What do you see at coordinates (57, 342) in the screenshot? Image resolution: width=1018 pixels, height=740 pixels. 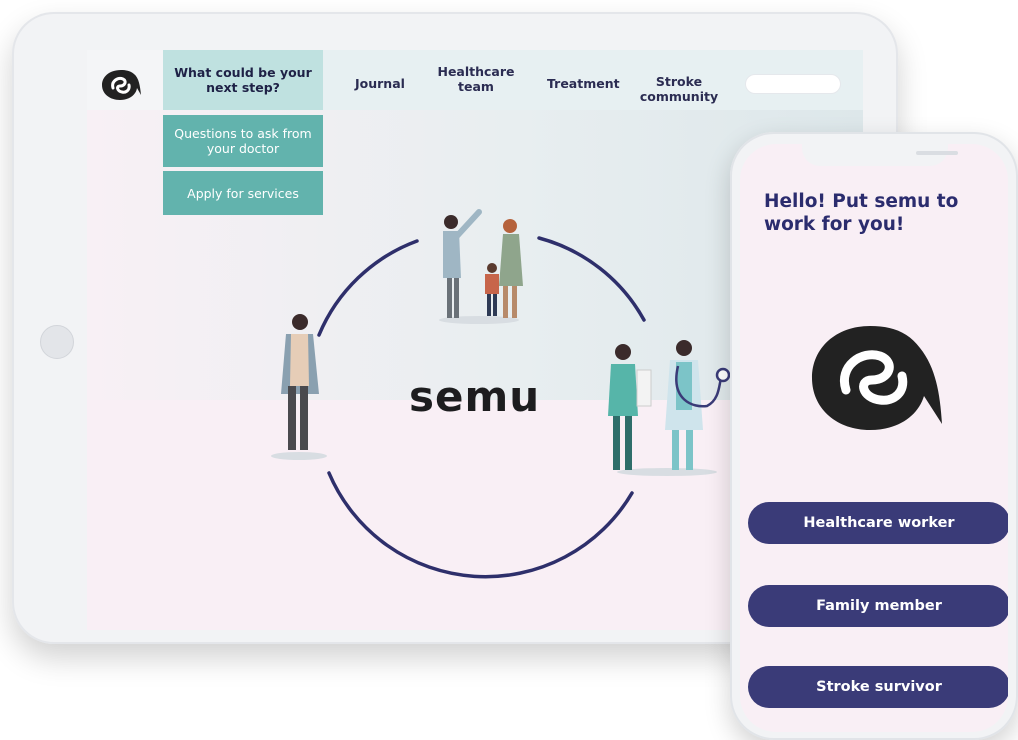 I see `tablet-home-button` at bounding box center [57, 342].